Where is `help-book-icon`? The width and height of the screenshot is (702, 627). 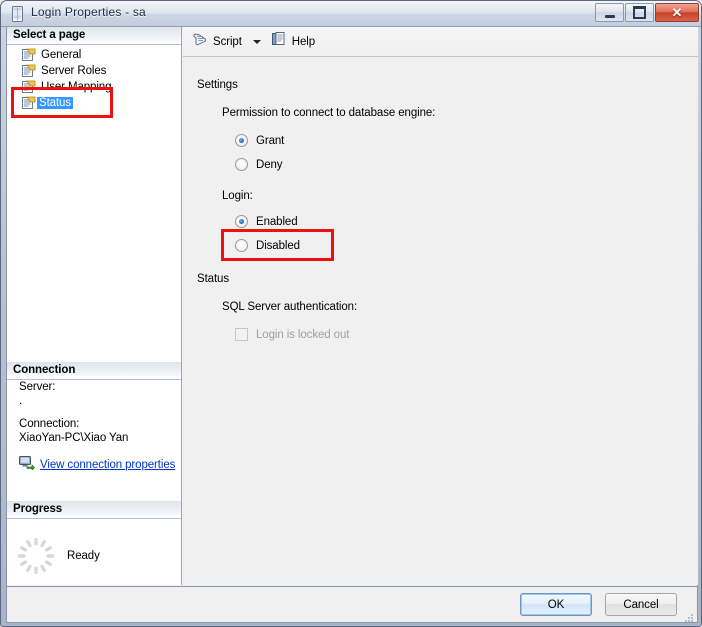
help-book-icon is located at coordinates (279, 41).